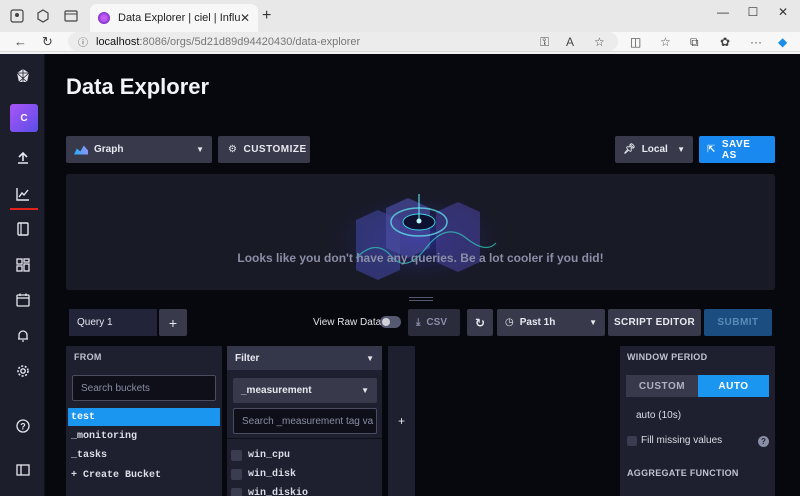 The width and height of the screenshot is (800, 496). What do you see at coordinates (304, 358) in the screenshot?
I see `filter-function-dropdown: Filter ▼` at bounding box center [304, 358].